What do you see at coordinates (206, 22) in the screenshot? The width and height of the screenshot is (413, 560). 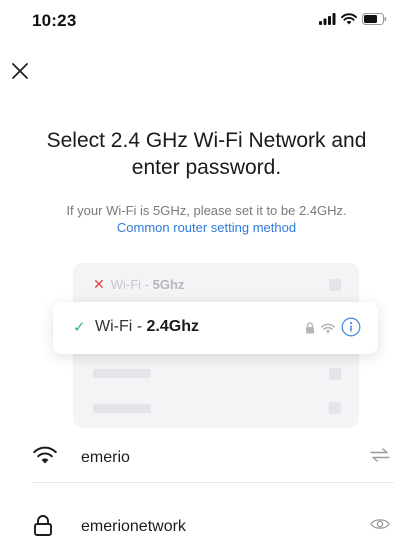 I see `status-bar: 10:23` at bounding box center [206, 22].